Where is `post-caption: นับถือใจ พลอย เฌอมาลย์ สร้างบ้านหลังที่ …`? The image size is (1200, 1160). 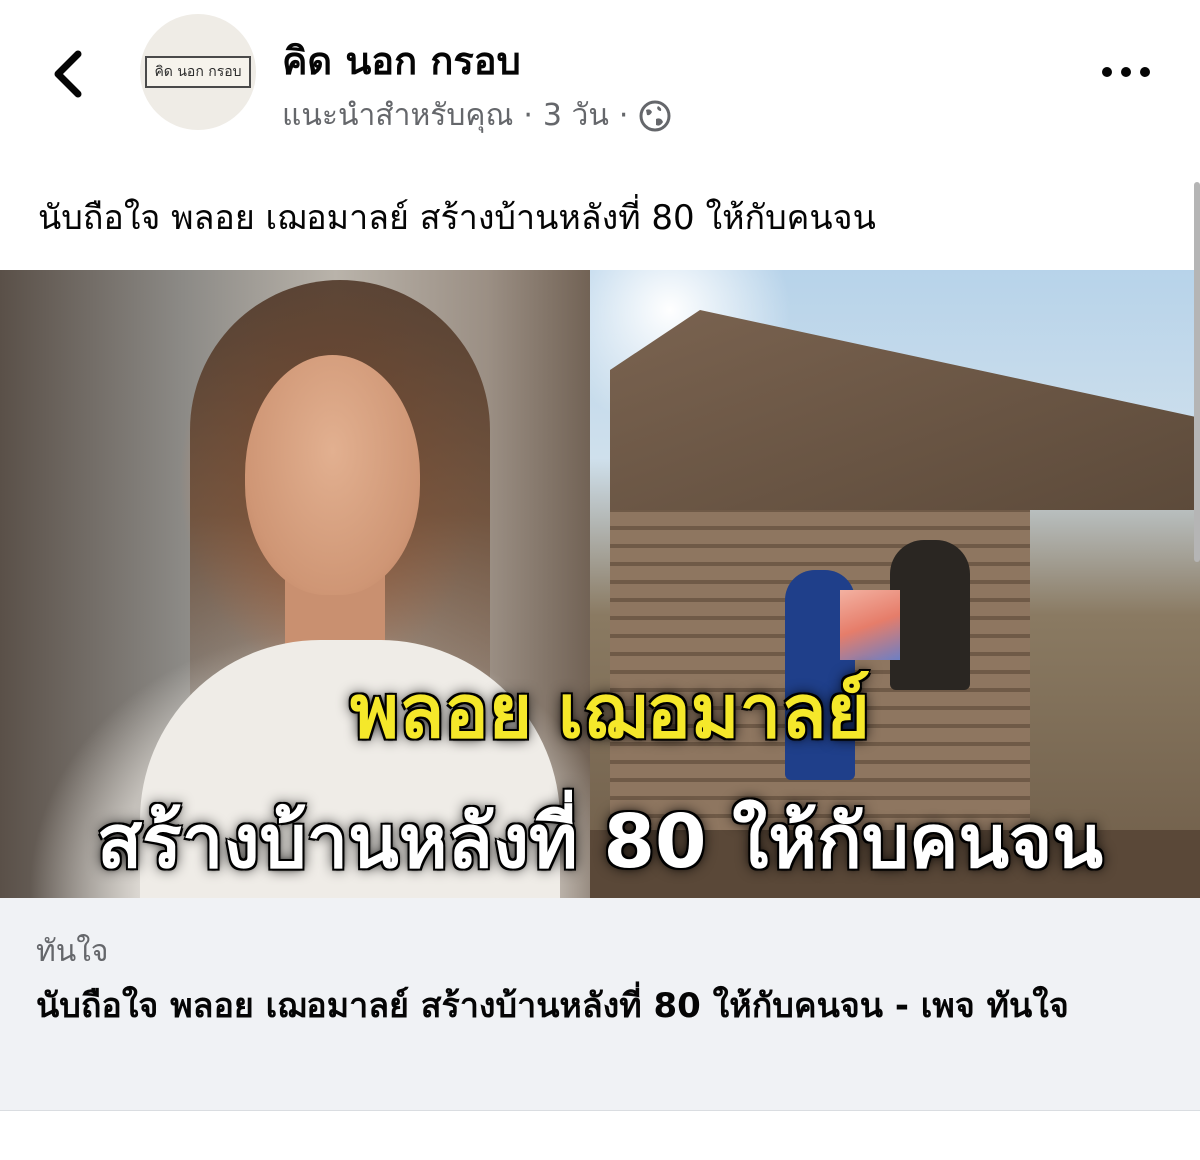
post-caption: นับถือใจ พลอย เฌอมาลย์ สร้างบ้านหลังที่ … is located at coordinates (457, 218).